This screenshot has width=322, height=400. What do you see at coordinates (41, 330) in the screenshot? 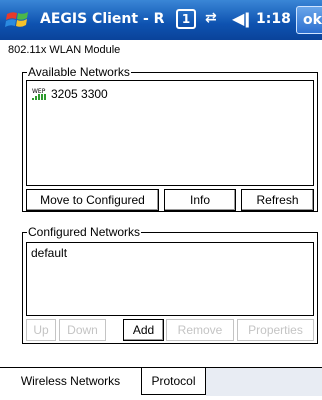
I see `up-button: Up` at bounding box center [41, 330].